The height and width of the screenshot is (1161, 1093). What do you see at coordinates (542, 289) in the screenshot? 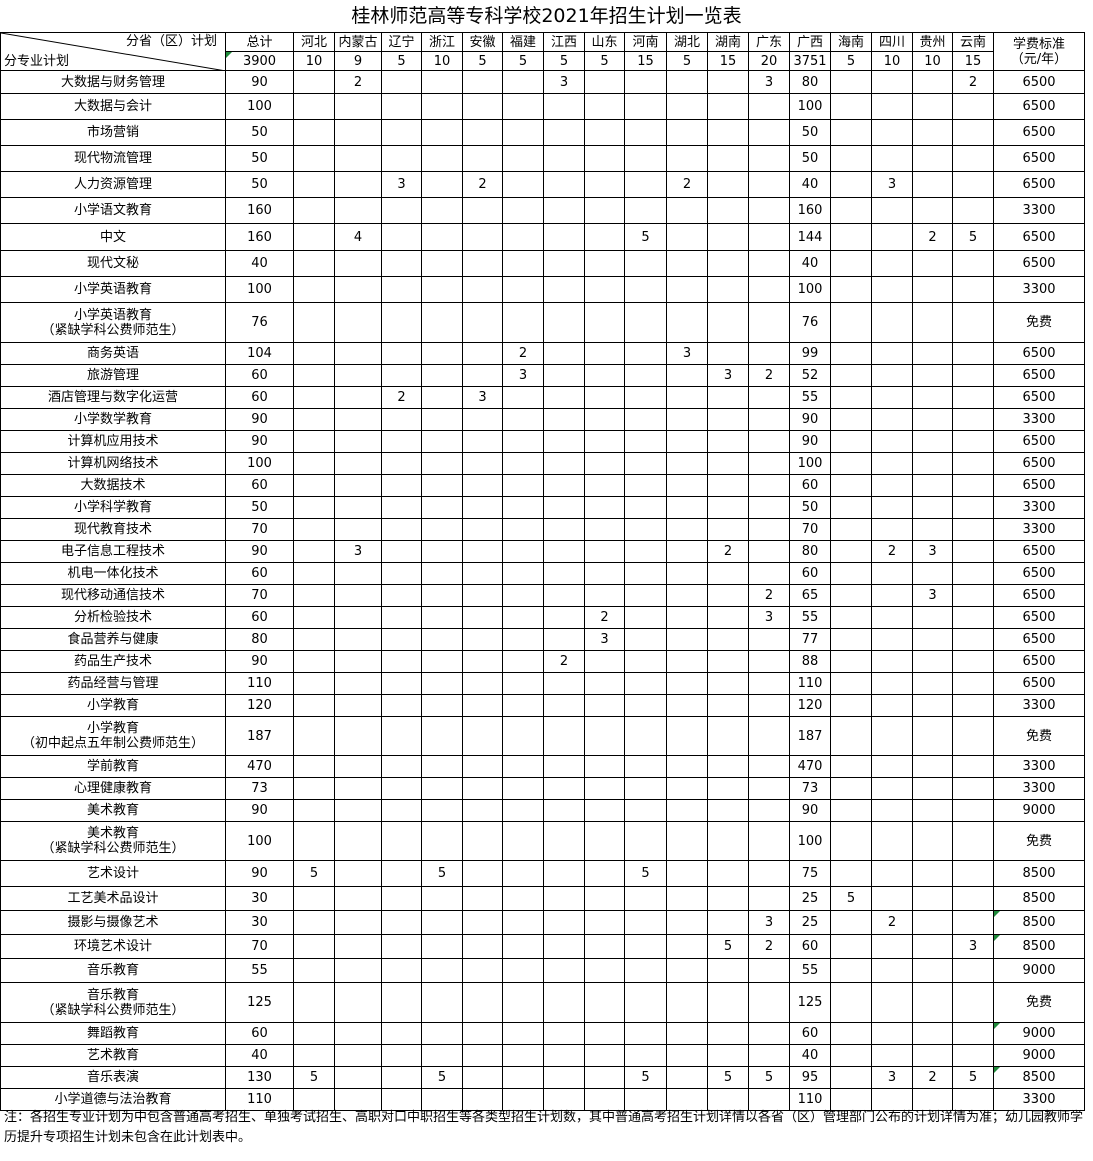
I see `table-row: 小学英语教育 100 100 3300` at bounding box center [542, 289].